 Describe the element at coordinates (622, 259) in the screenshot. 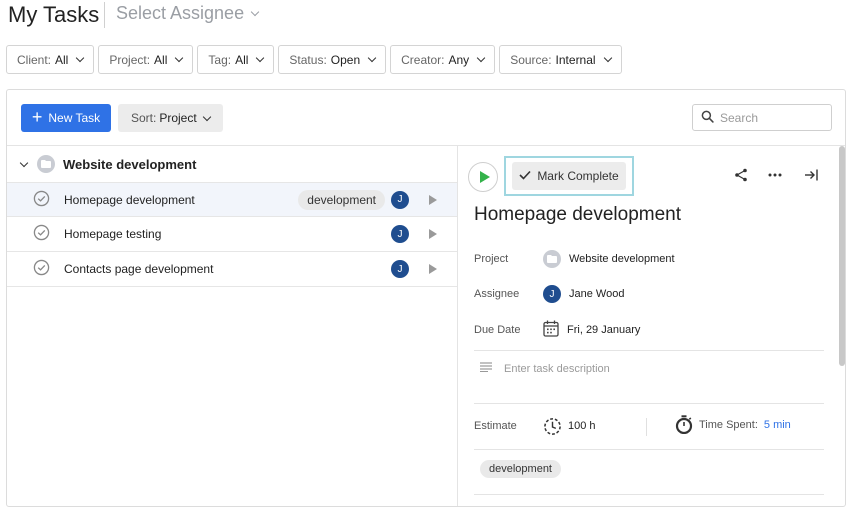

I see `project-value: Website development` at that location.